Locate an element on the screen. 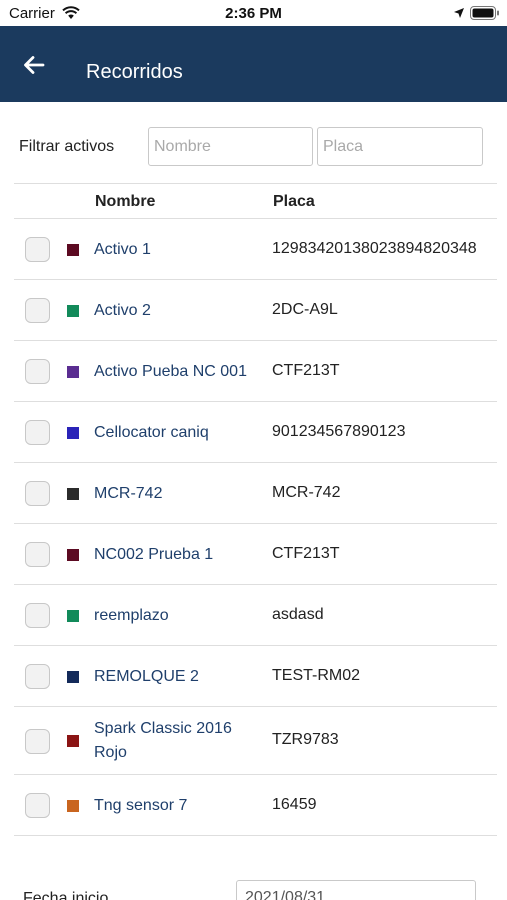 The width and height of the screenshot is (507, 900). table-header: Nombre Placa is located at coordinates (255, 201).